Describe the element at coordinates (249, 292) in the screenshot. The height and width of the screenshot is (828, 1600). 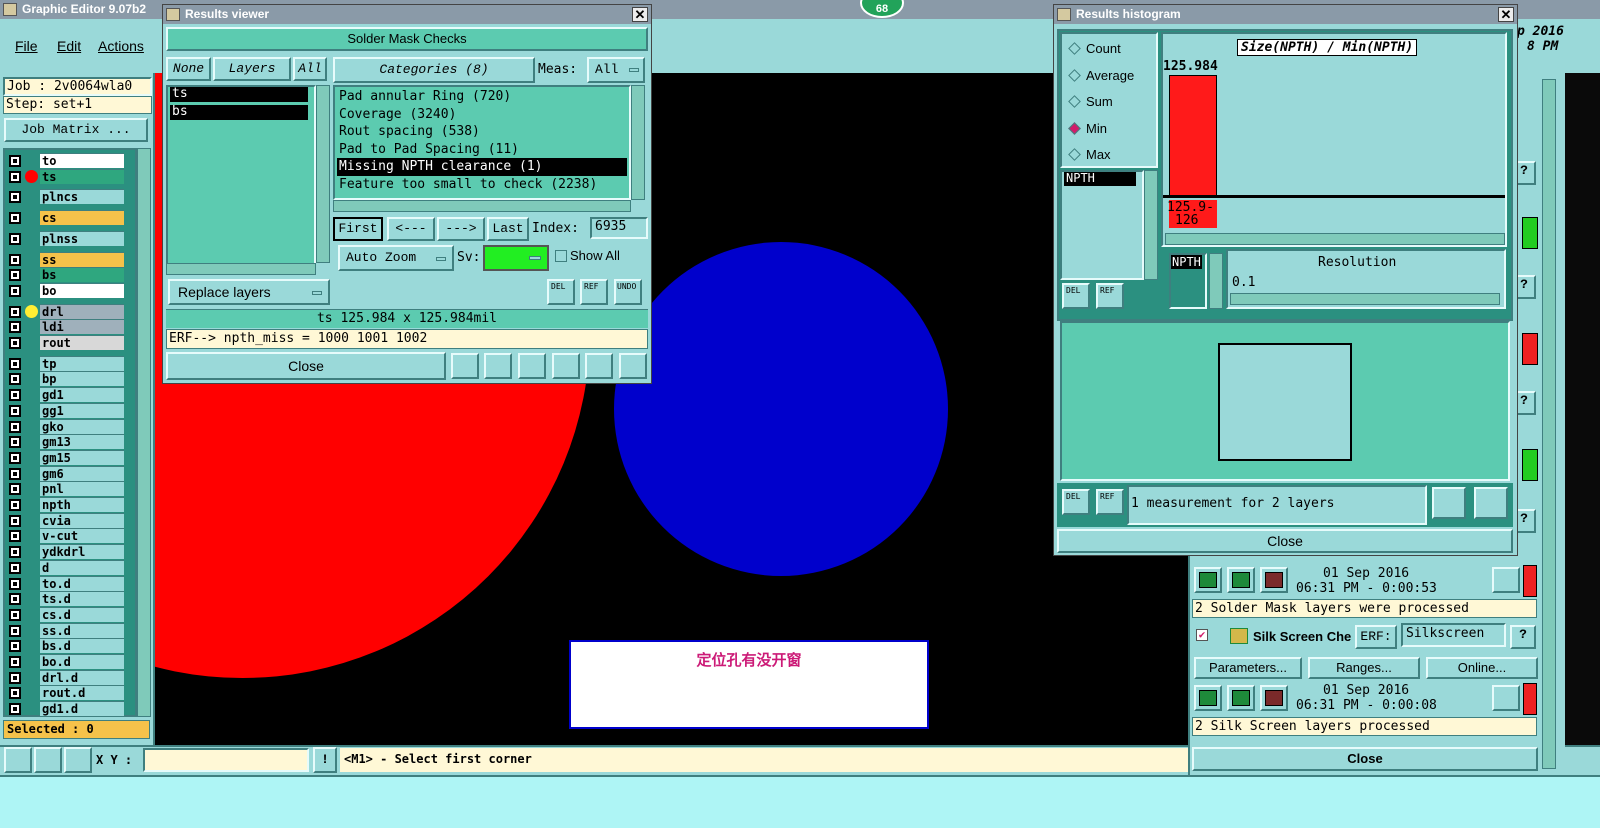
I see `replace-layers-select: Replace layers` at that location.